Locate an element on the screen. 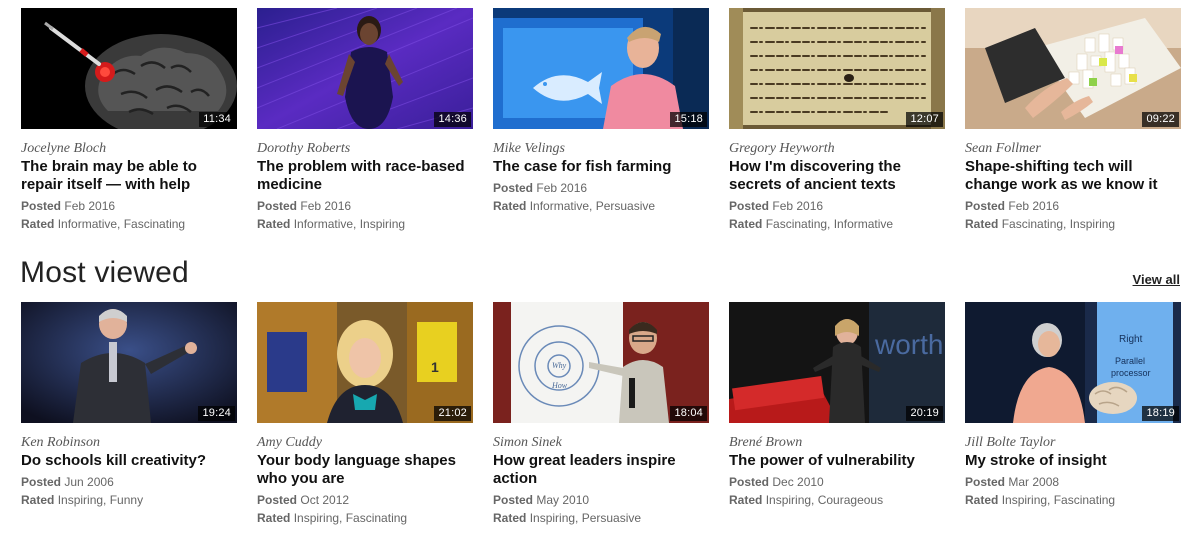 This screenshot has width=1204, height=534. talk-thumbnail: Right Parallel processor 18:19 is located at coordinates (1073, 362).